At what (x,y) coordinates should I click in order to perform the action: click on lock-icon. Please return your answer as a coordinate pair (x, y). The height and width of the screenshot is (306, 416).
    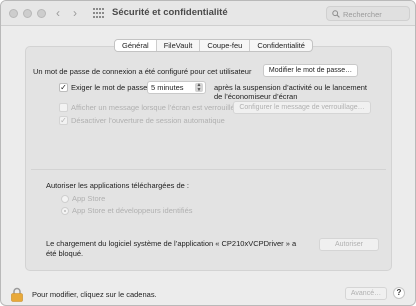
    Looking at the image, I should click on (17, 295).